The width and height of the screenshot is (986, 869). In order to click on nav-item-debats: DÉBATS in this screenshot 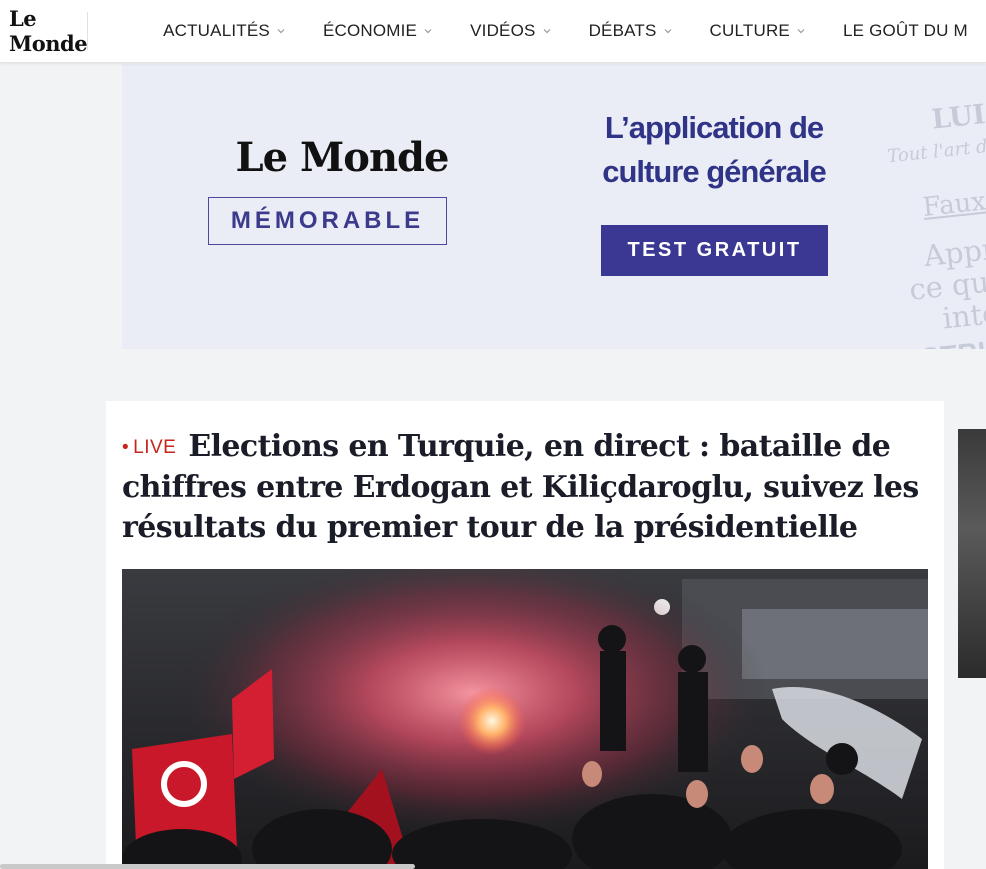, I will do `click(630, 31)`.